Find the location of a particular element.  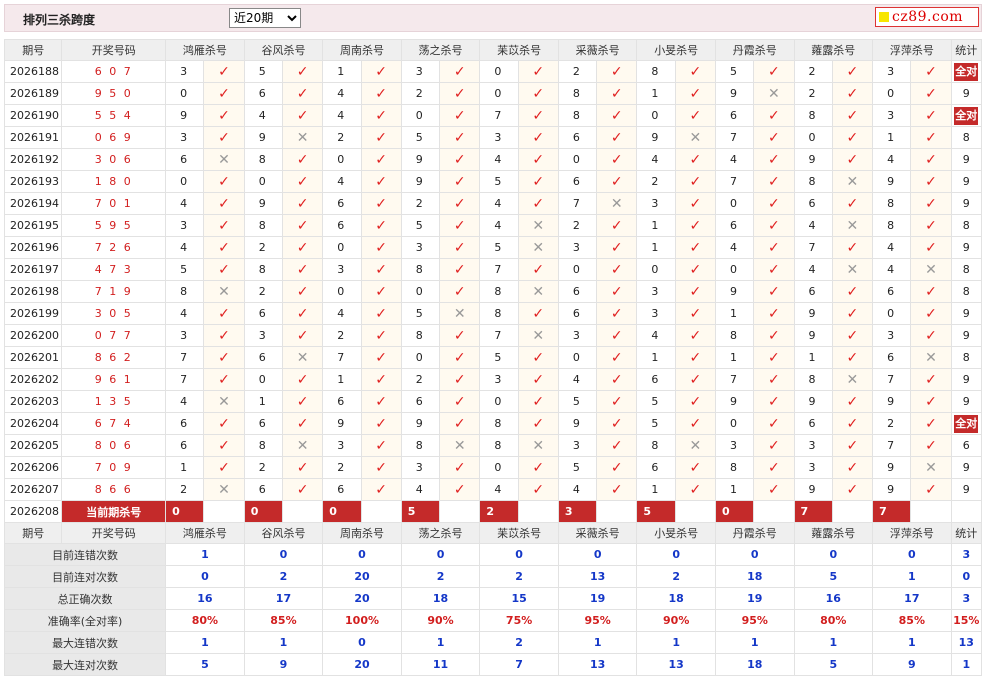

summary-row: 最大连错次数 1 1 0 1 2 1 1 1 1 1 13 is located at coordinates (493, 642).